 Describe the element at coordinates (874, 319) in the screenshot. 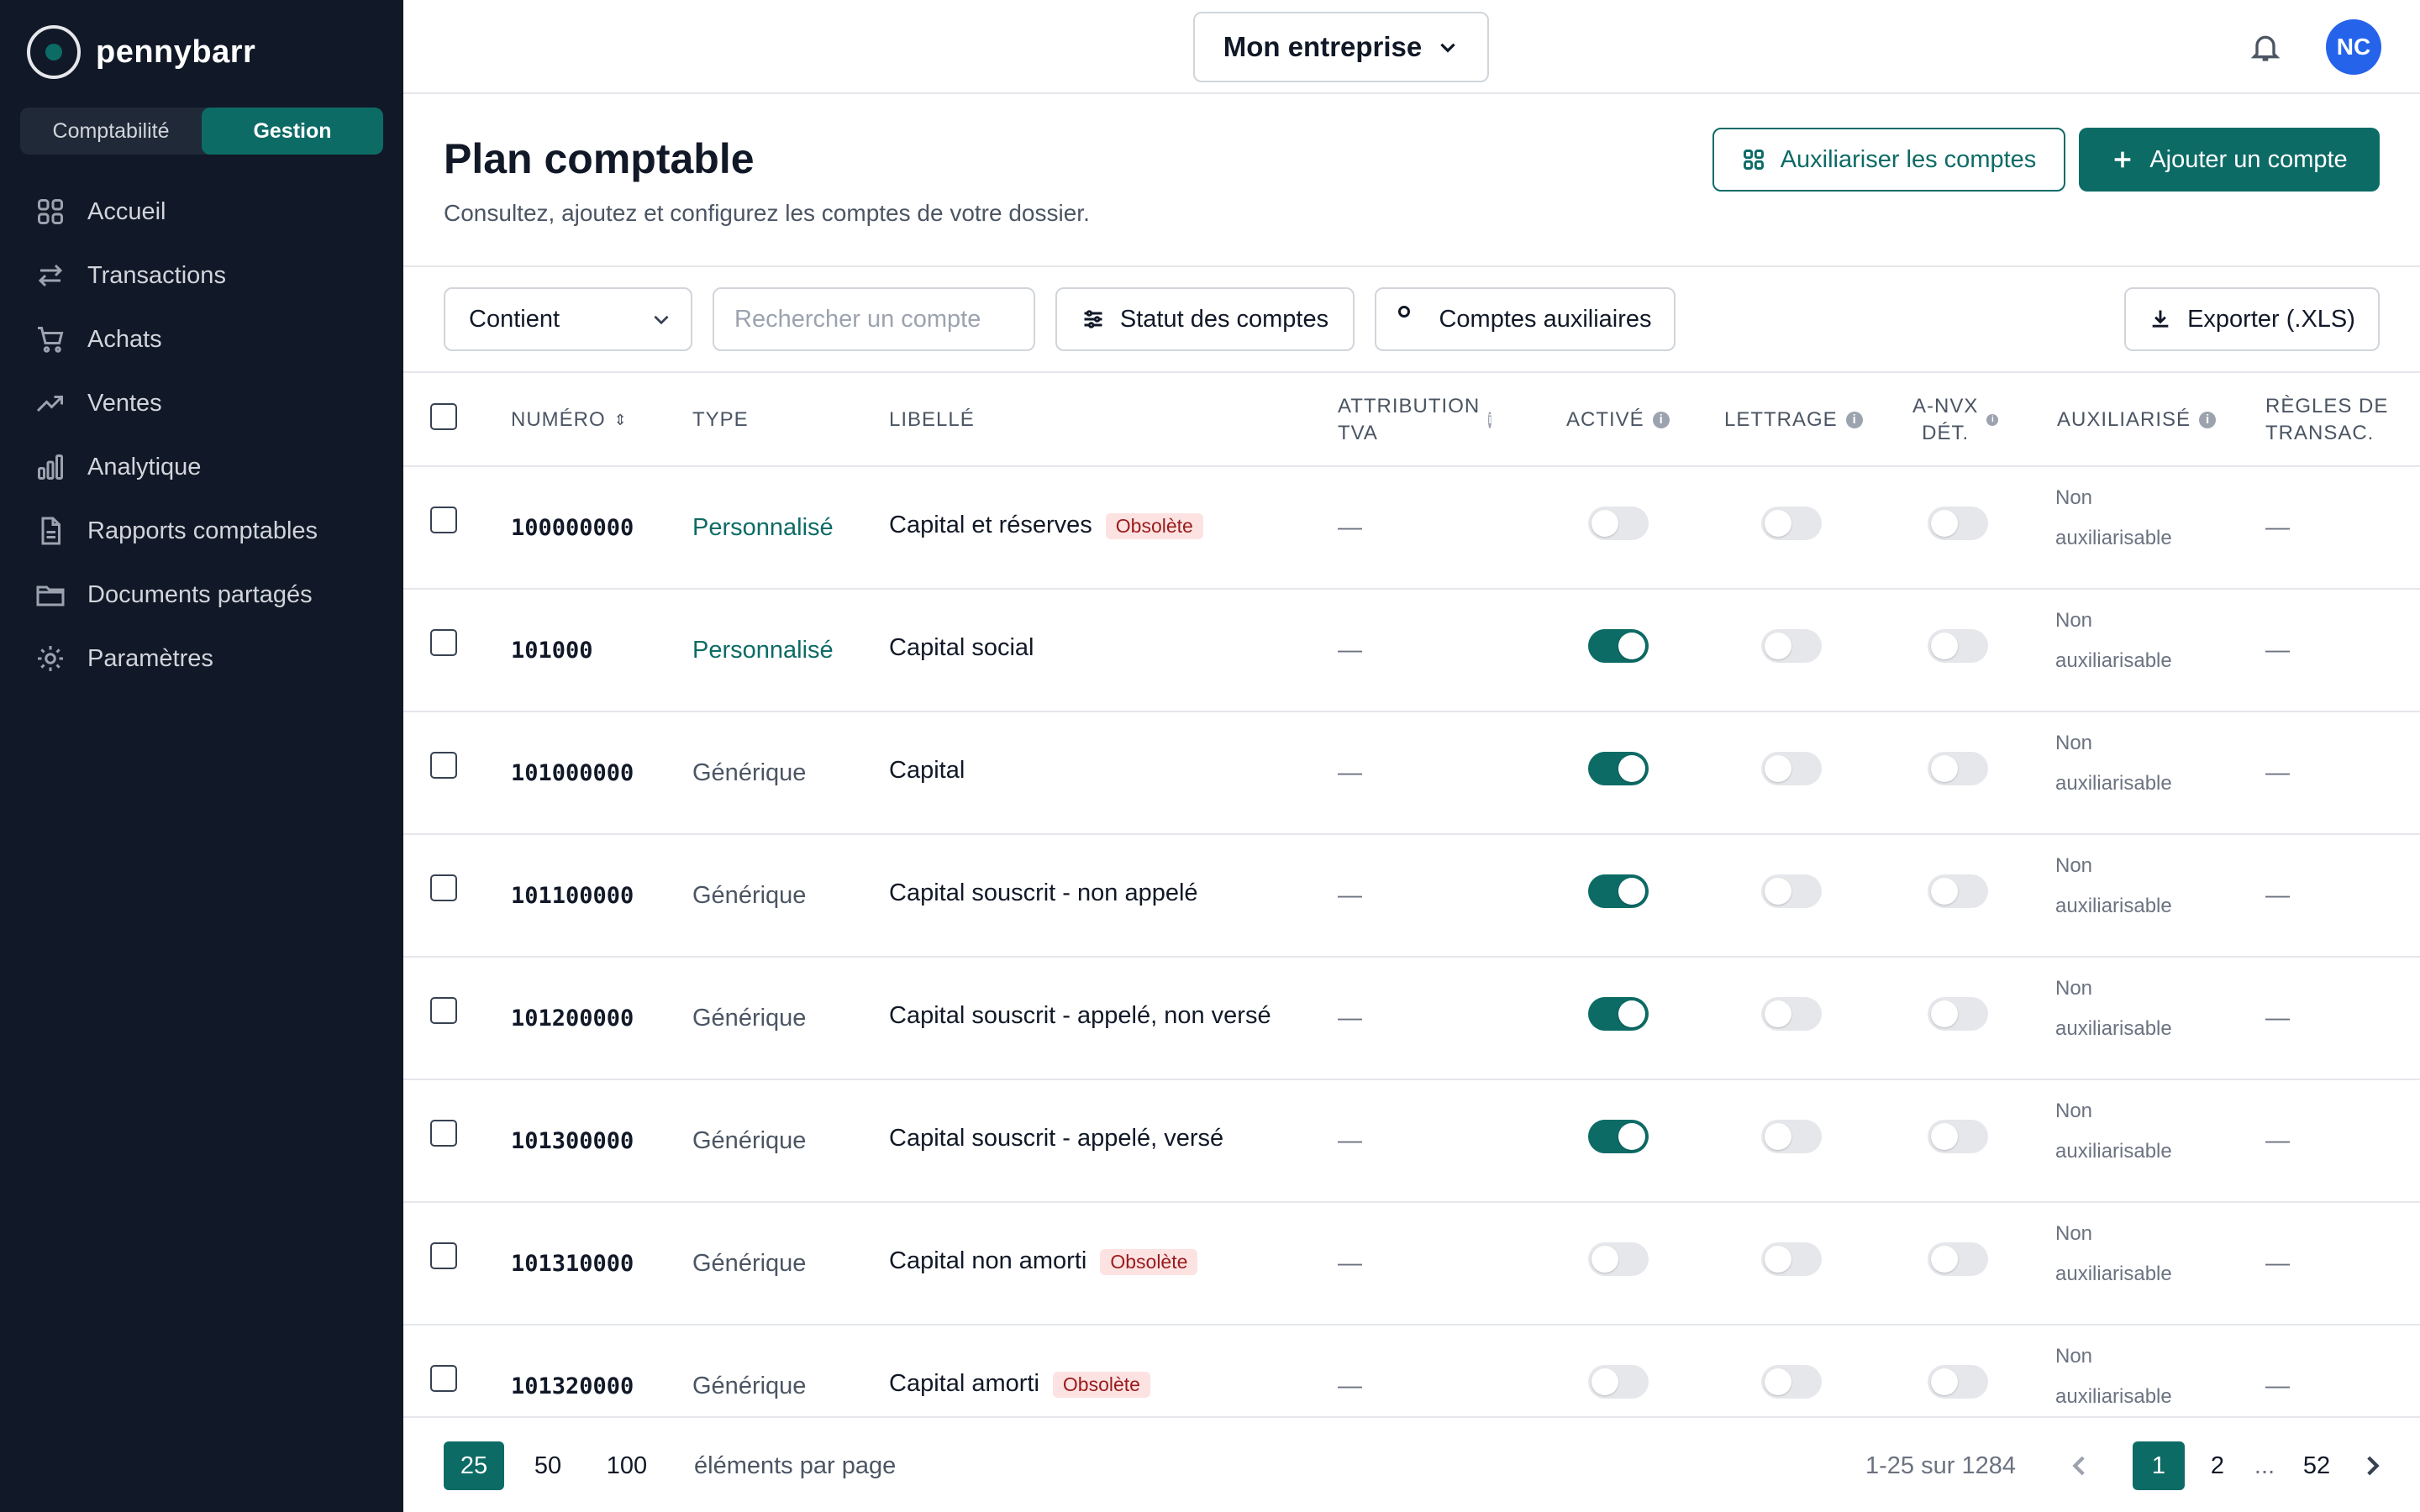

I see `search-input: Rechercher un compte` at that location.